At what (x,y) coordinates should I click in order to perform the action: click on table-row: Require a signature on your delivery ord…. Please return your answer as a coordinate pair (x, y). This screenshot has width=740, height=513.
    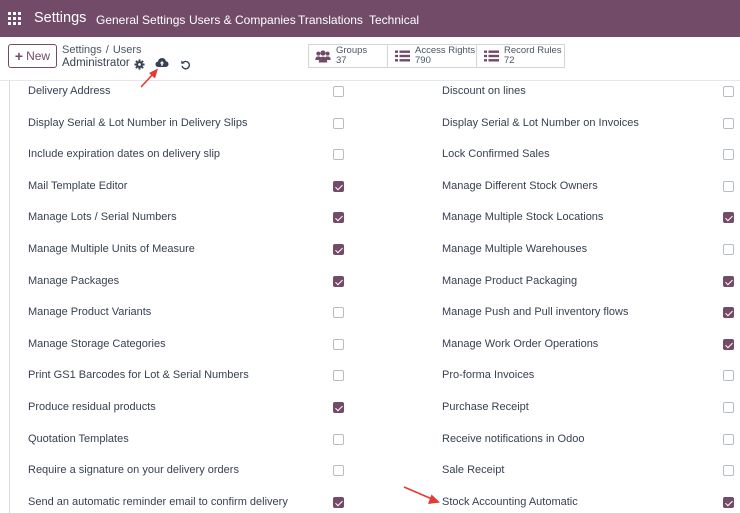
    Looking at the image, I should click on (370, 471).